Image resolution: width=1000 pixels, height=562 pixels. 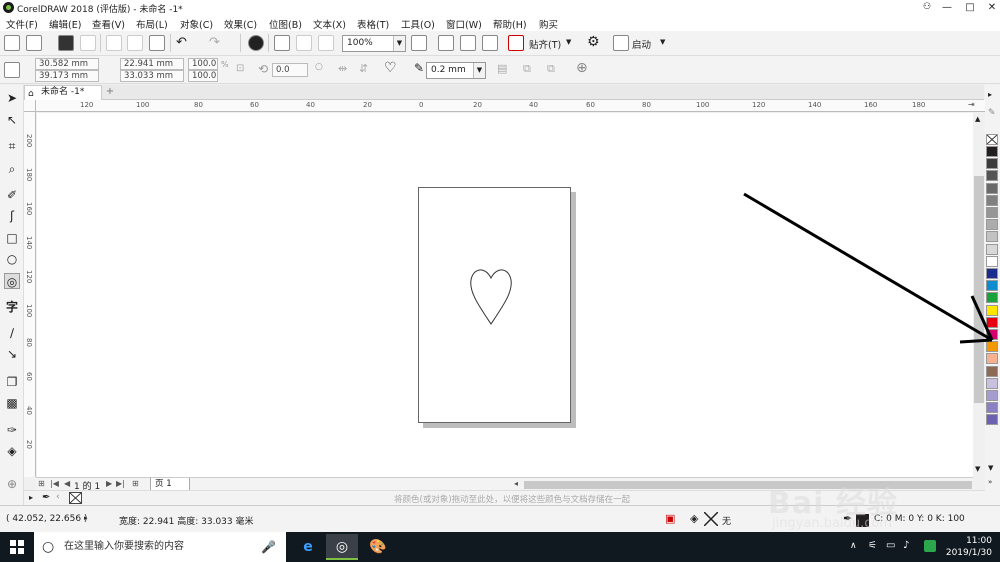 What do you see at coordinates (110, 92) in the screenshot?
I see `add-tab-icon: +` at bounding box center [110, 92].